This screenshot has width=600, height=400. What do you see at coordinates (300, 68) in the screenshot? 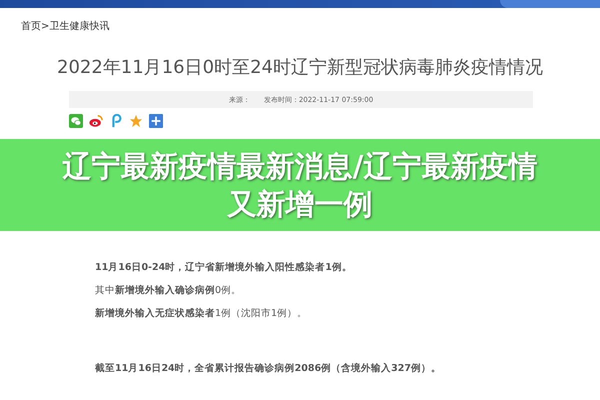
I see `article-title: 2022年11月16日0时至24时辽宁新型冠状病毒肺炎疫情情况` at bounding box center [300, 68].